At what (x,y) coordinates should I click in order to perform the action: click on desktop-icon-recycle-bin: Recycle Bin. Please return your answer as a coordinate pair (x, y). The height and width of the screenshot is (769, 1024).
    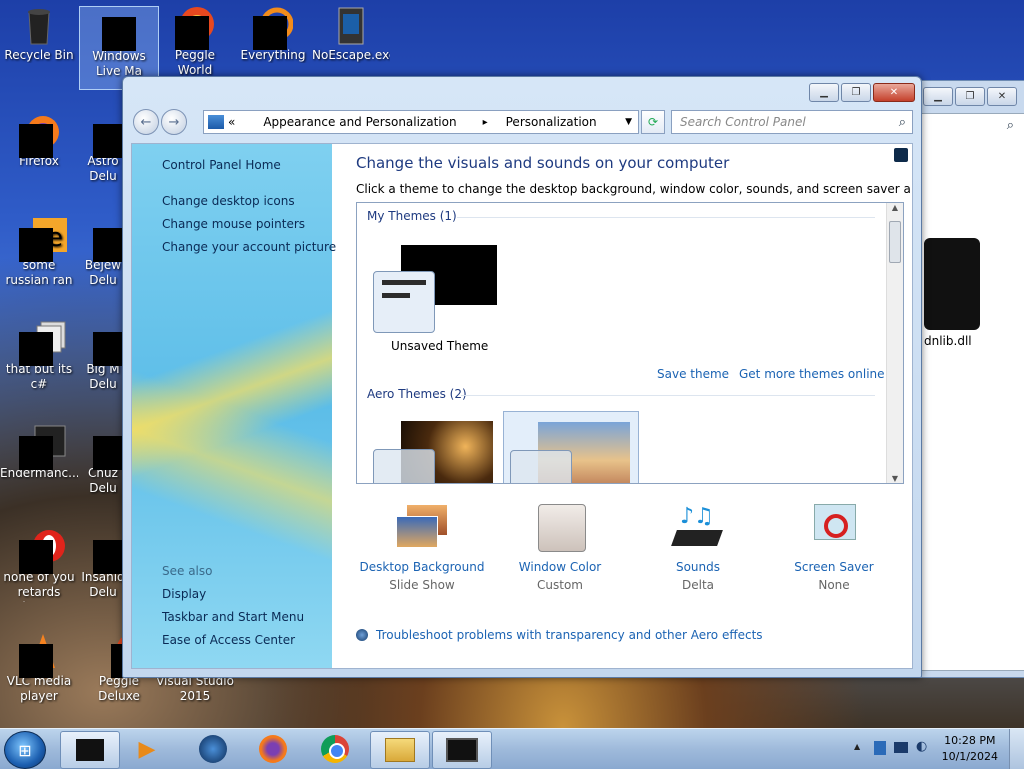
    Looking at the image, I should click on (39, 34).